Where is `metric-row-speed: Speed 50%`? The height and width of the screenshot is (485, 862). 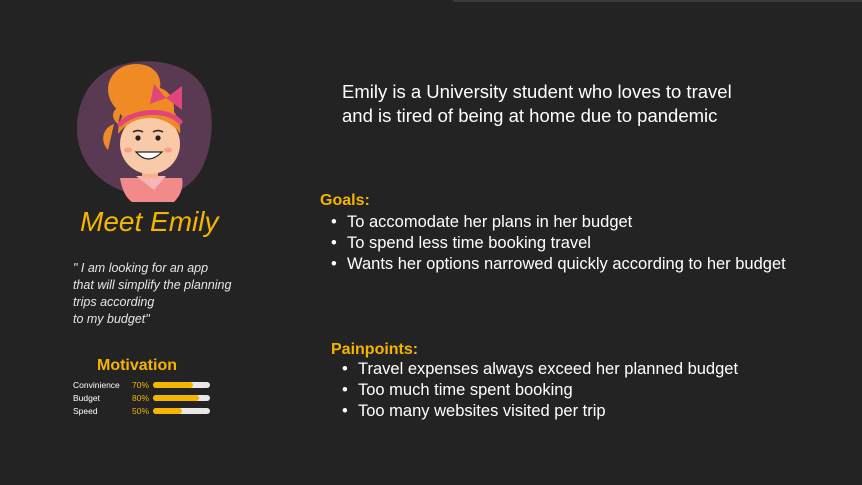 metric-row-speed: Speed 50% is located at coordinates (148, 411).